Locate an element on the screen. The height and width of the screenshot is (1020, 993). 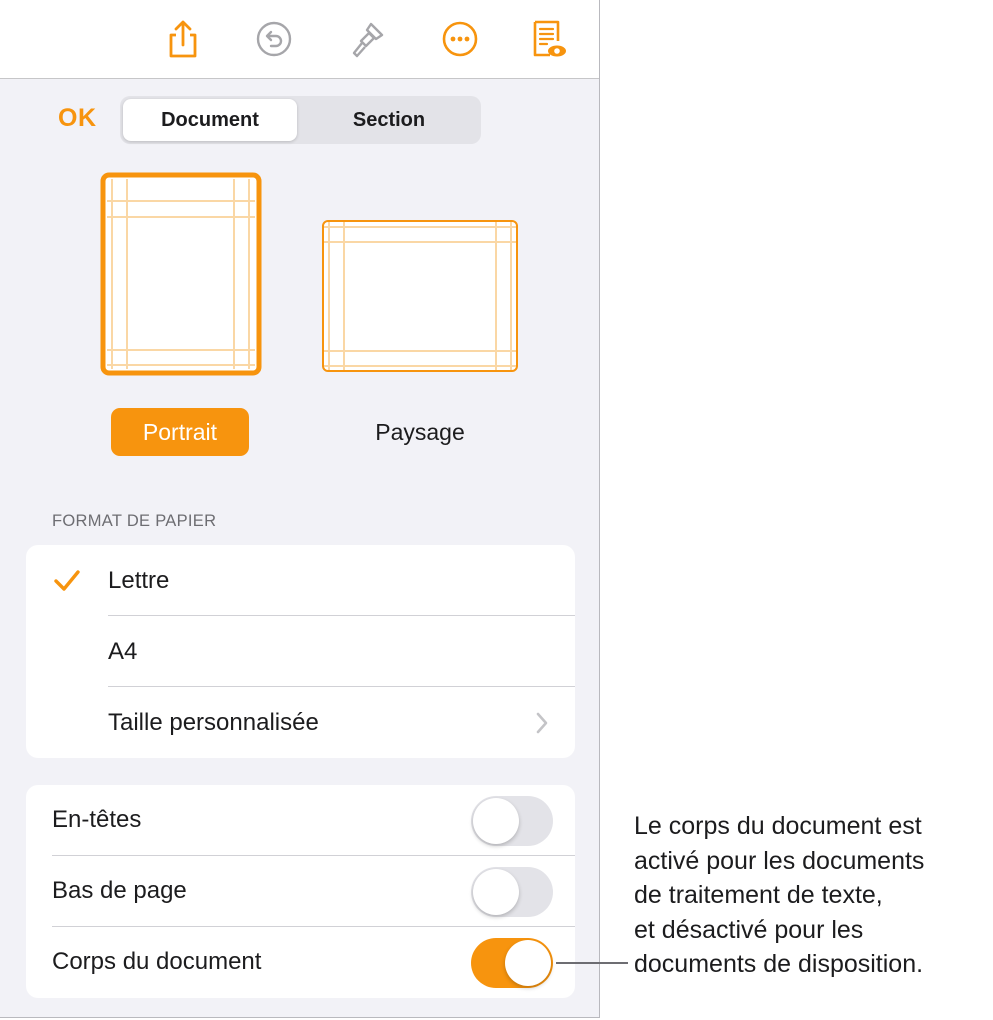
toggle-label: Corps du document is located at coordinates (157, 961).